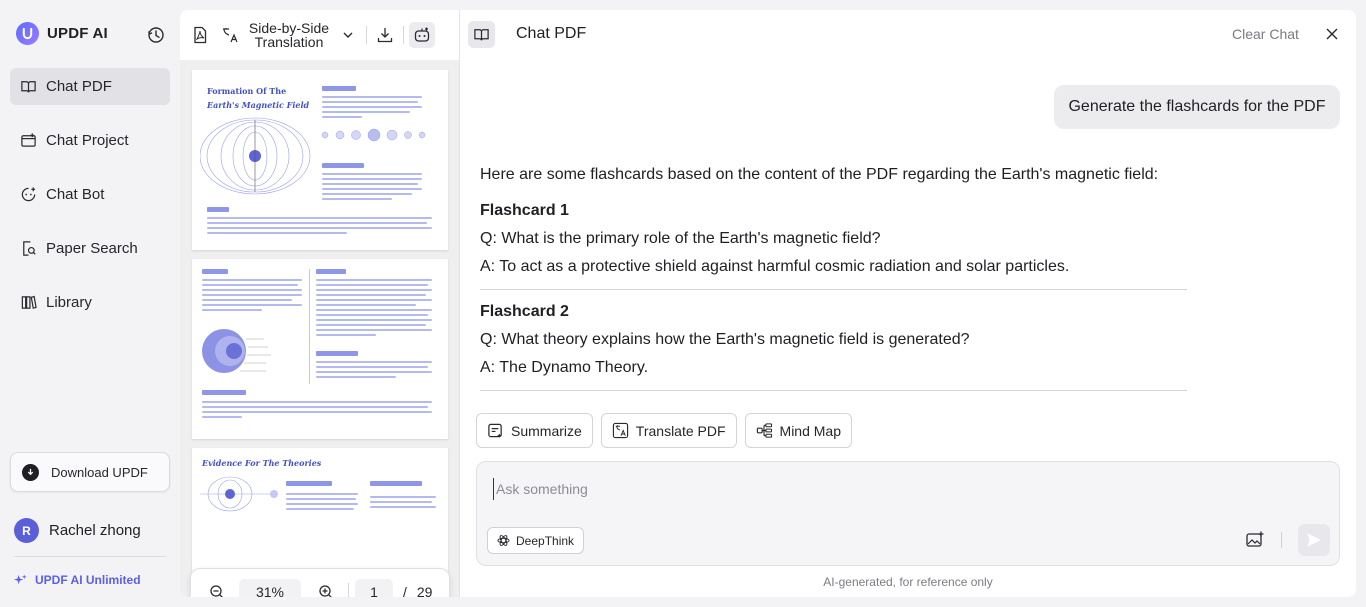 This screenshot has width=1366, height=607. I want to click on download-updf-button: Download UPDF, so click(90, 472).